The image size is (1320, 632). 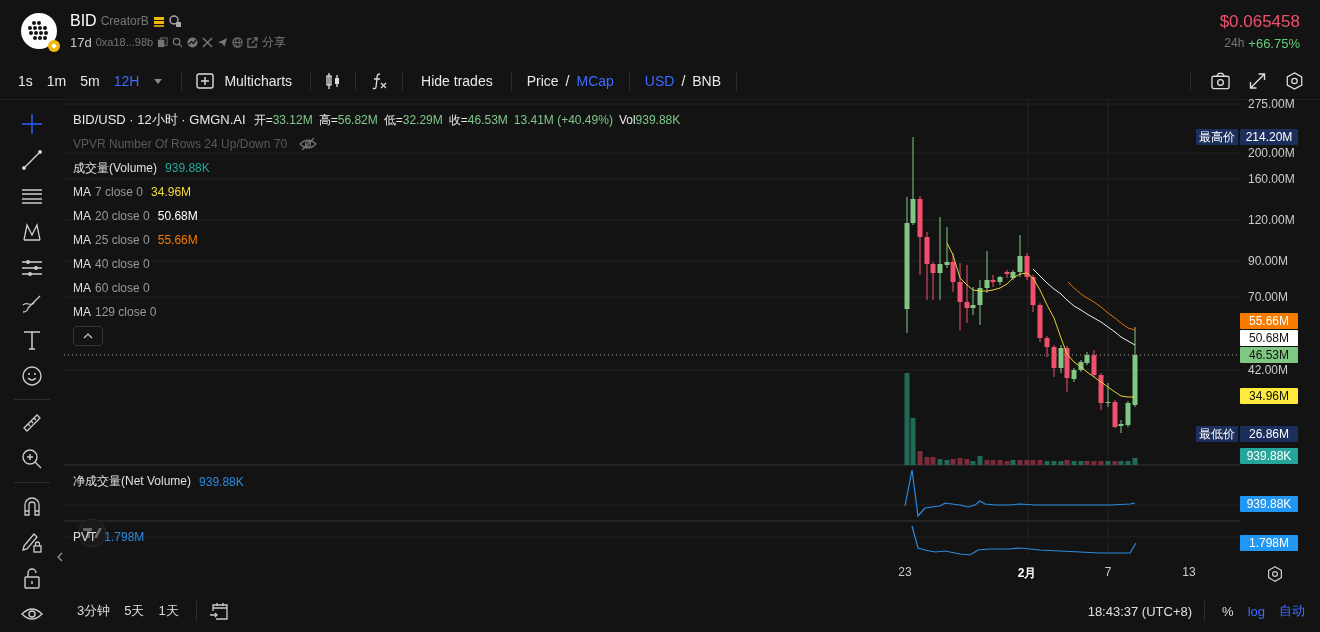 I want to click on eye-off-icon, so click(x=308, y=144).